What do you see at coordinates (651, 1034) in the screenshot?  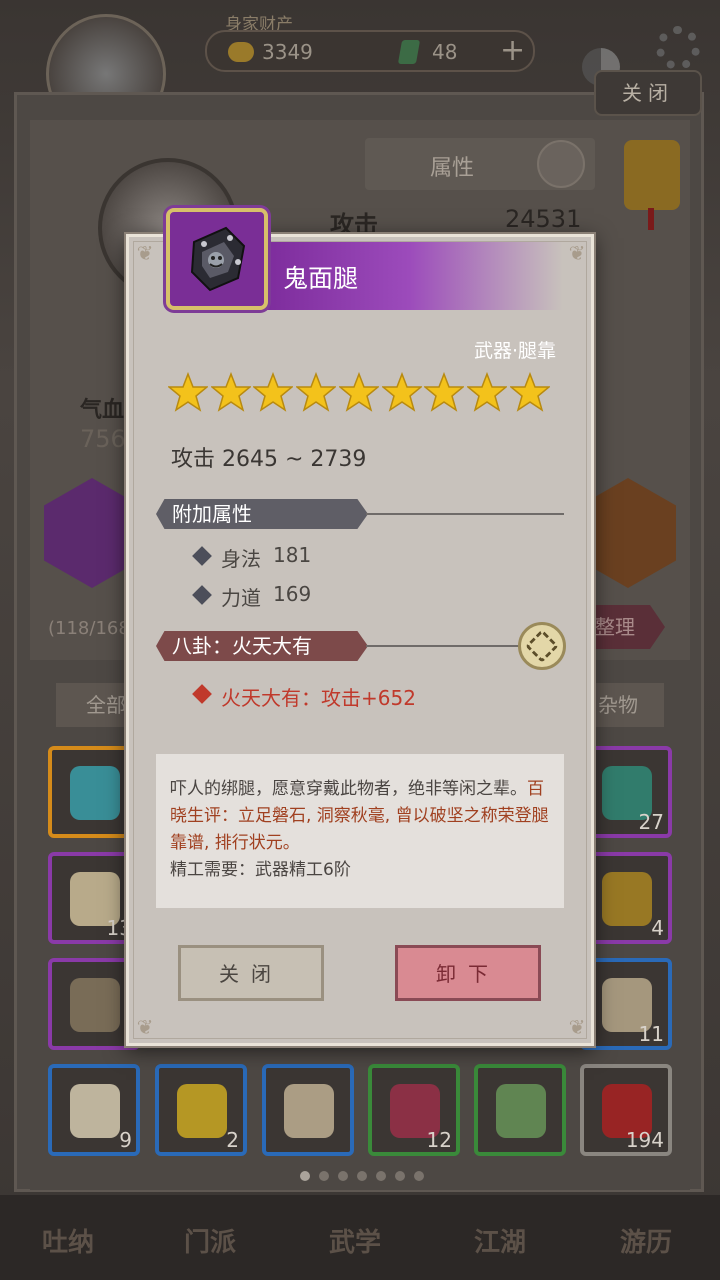 I see `item-count: 11` at bounding box center [651, 1034].